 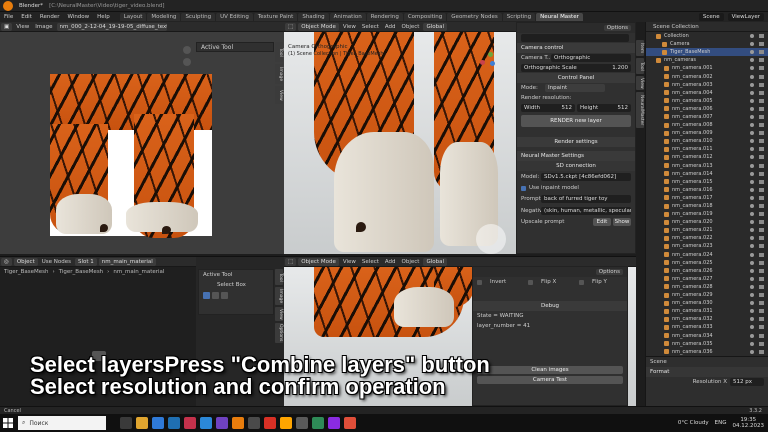 What do you see at coordinates (707, 93) in the screenshot?
I see `outliner-item: nm_camera.004` at bounding box center [707, 93].